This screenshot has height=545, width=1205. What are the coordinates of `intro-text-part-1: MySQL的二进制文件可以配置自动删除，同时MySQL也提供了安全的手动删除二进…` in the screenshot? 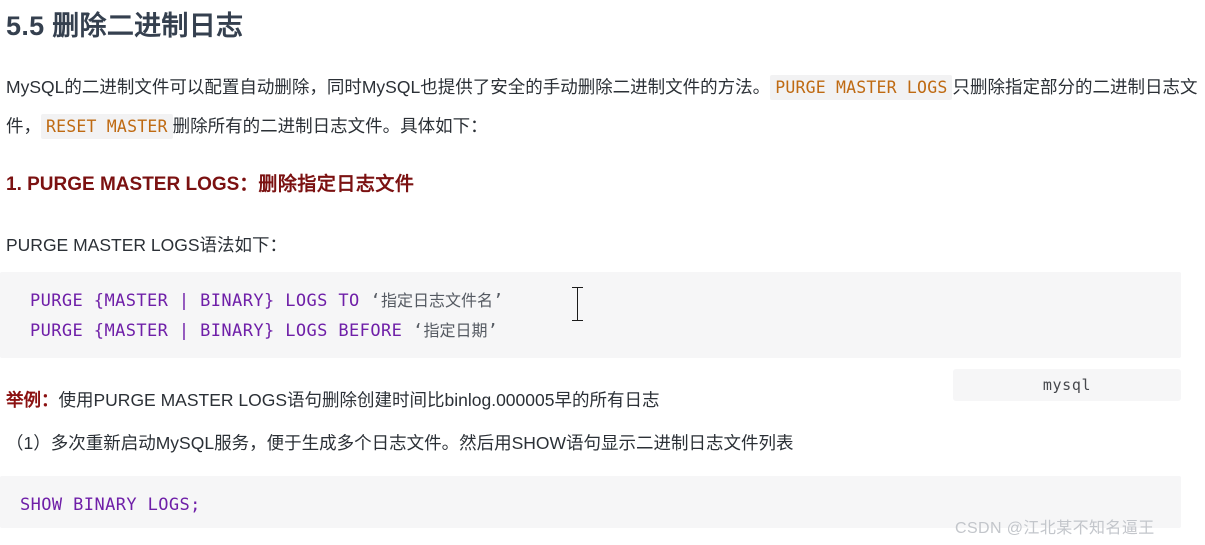 It's located at (388, 87).